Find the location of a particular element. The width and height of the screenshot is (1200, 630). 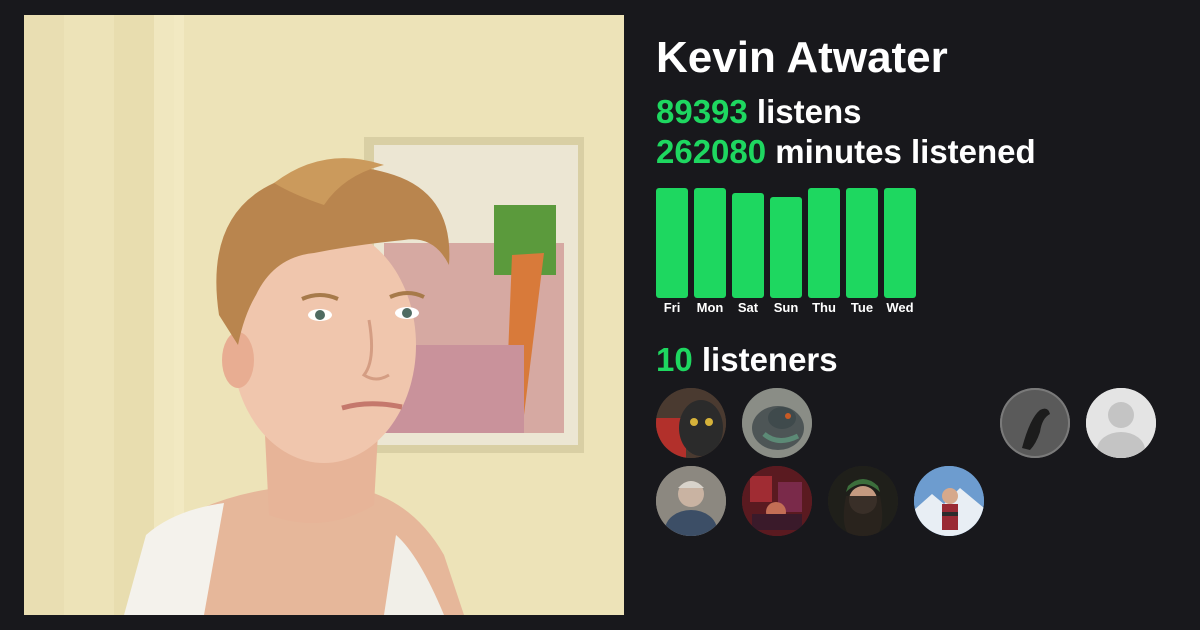

cat-photo-avatar is located at coordinates (691, 423).